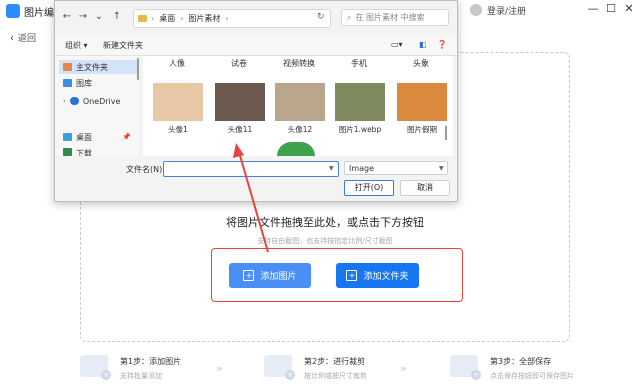 The width and height of the screenshot is (640, 392). I want to click on forward-arrow-icon: →, so click(83, 16).